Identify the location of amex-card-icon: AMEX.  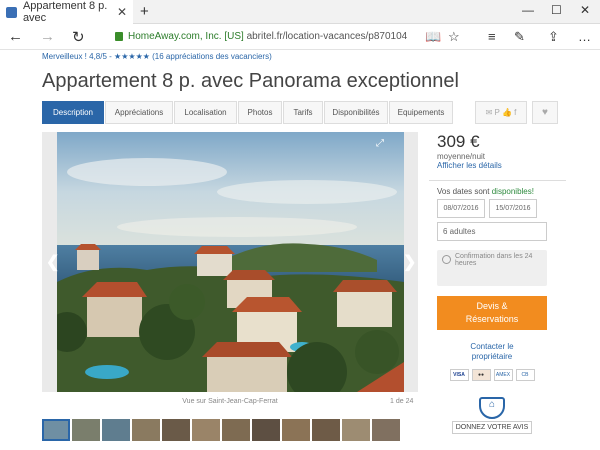
(503, 374).